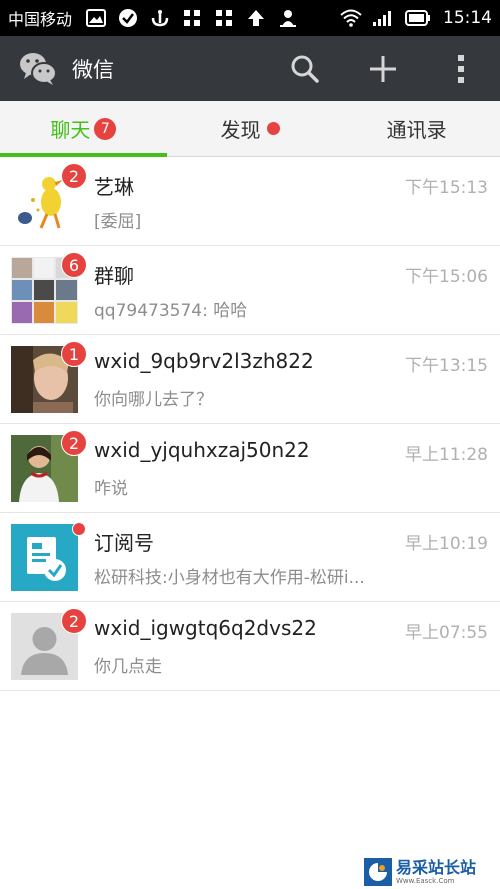  Describe the element at coordinates (114, 187) in the screenshot. I see `chat-name: 艺琳` at that location.